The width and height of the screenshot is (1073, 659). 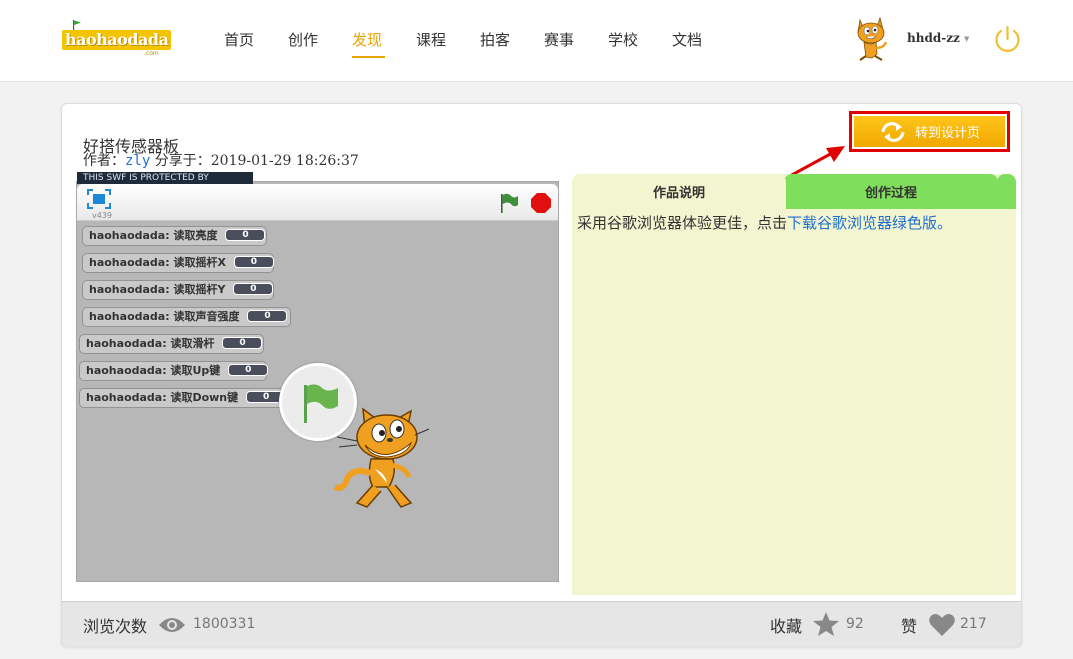 I want to click on monitor-label: haohaodada: 读取Up键, so click(x=153, y=370).